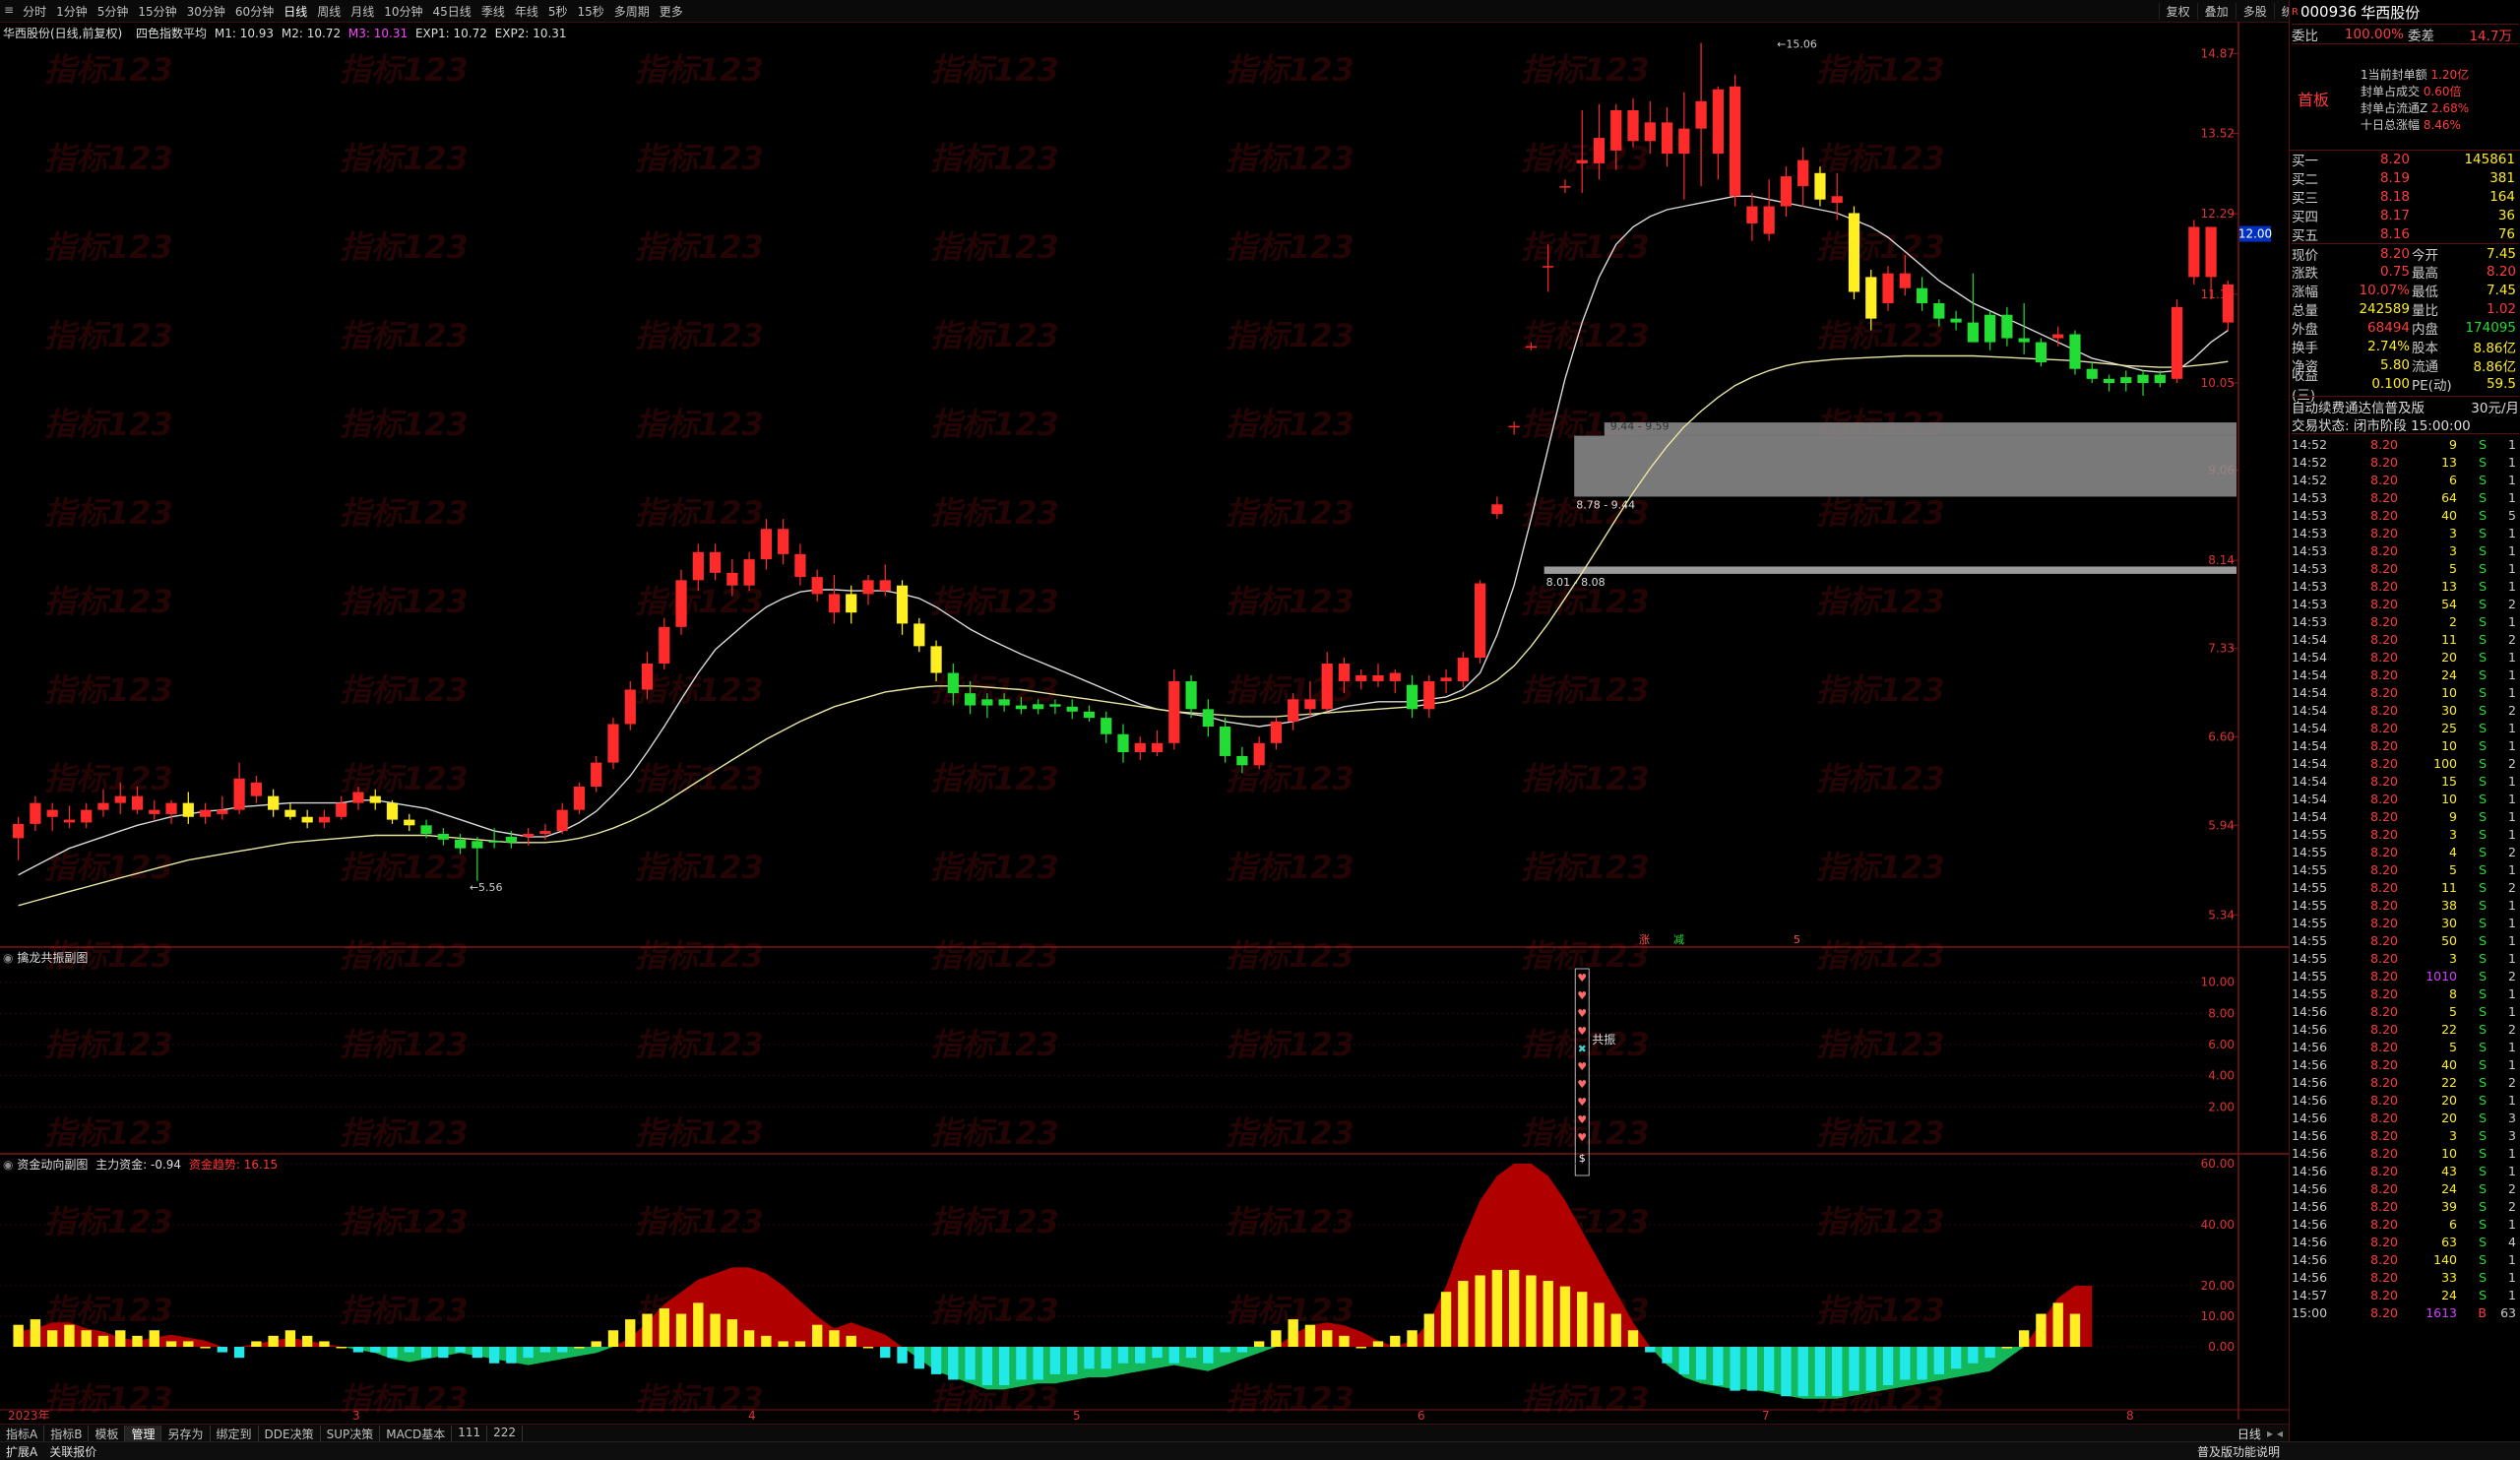 Image resolution: width=2520 pixels, height=1460 pixels. Describe the element at coordinates (186, 1433) in the screenshot. I see `indicator-tab: 另存为` at that location.